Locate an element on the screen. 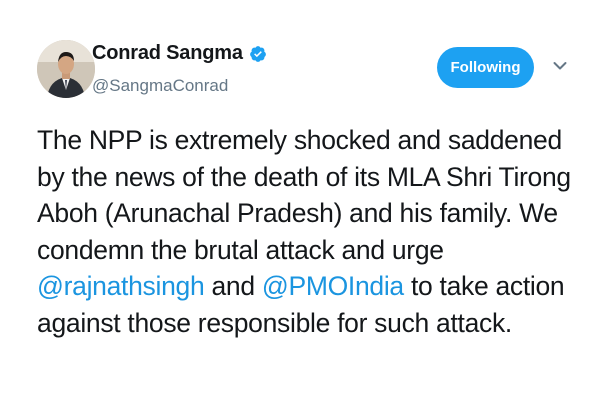  avatar is located at coordinates (66, 69).